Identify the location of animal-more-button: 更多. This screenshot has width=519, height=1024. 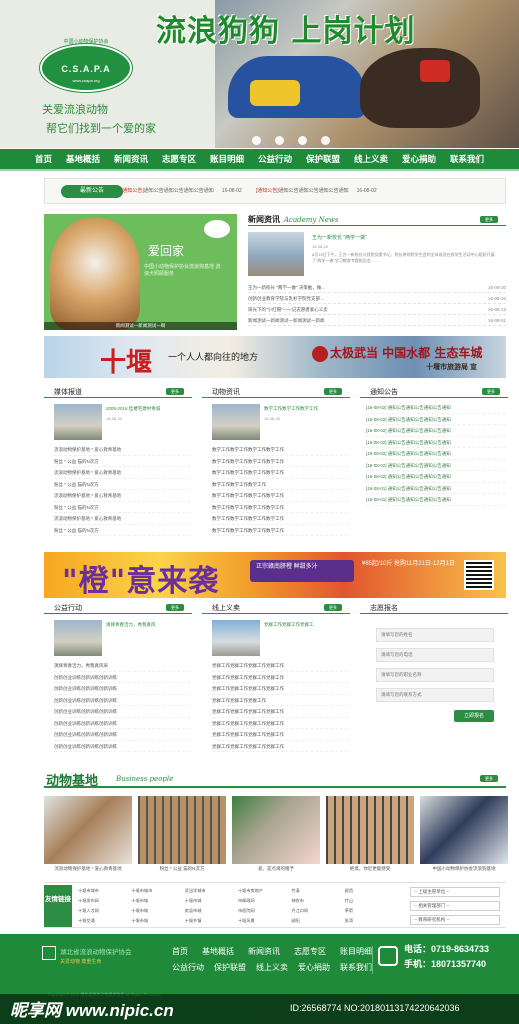
(489, 778).